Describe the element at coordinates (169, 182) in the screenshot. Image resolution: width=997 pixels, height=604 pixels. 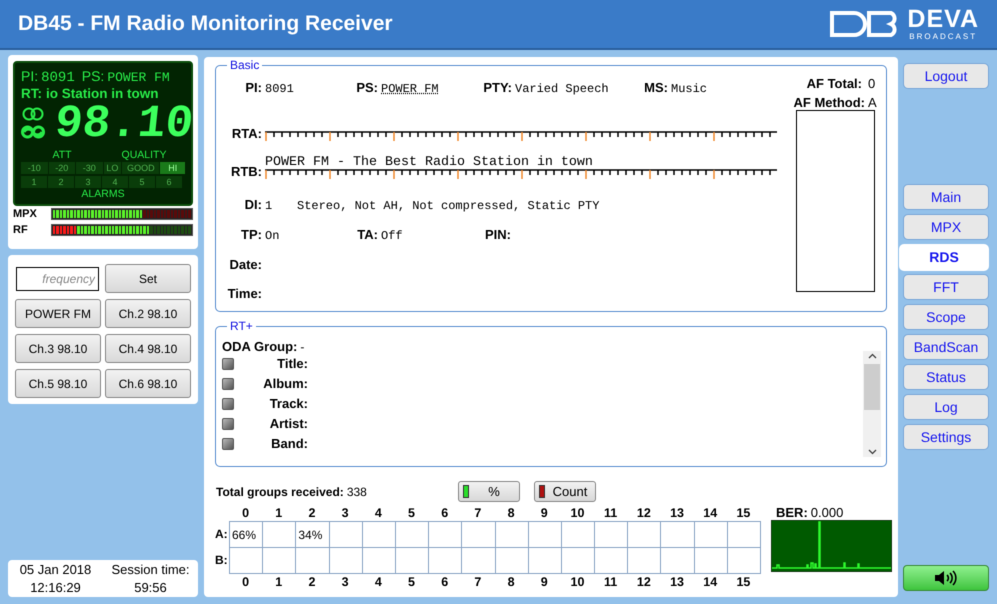
I see `alarm-cell: 6` at that location.